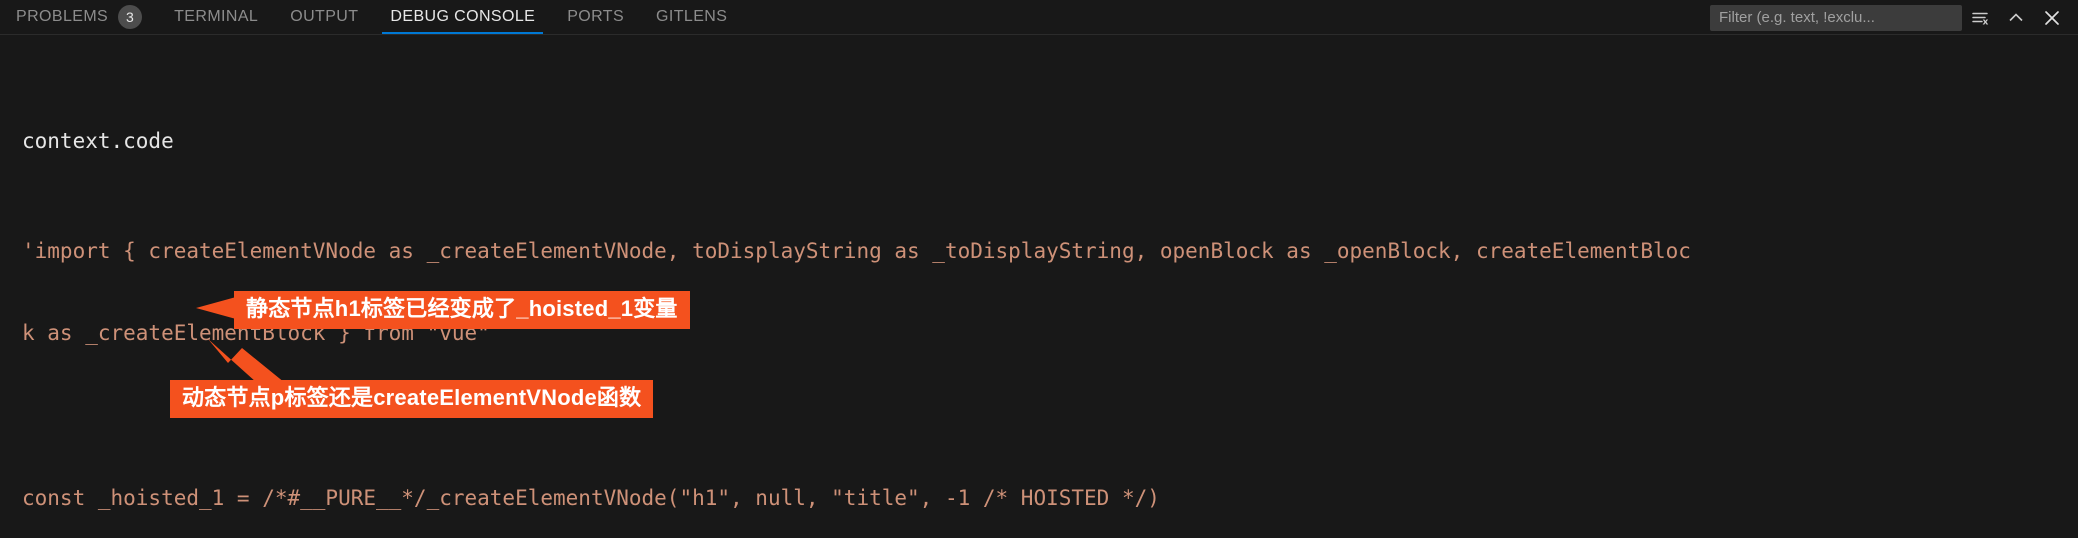  Describe the element at coordinates (462, 310) in the screenshot. I see `annotation-hoisted-label: 静态节点h1标签已经变成了_hoisted_1变量` at that location.